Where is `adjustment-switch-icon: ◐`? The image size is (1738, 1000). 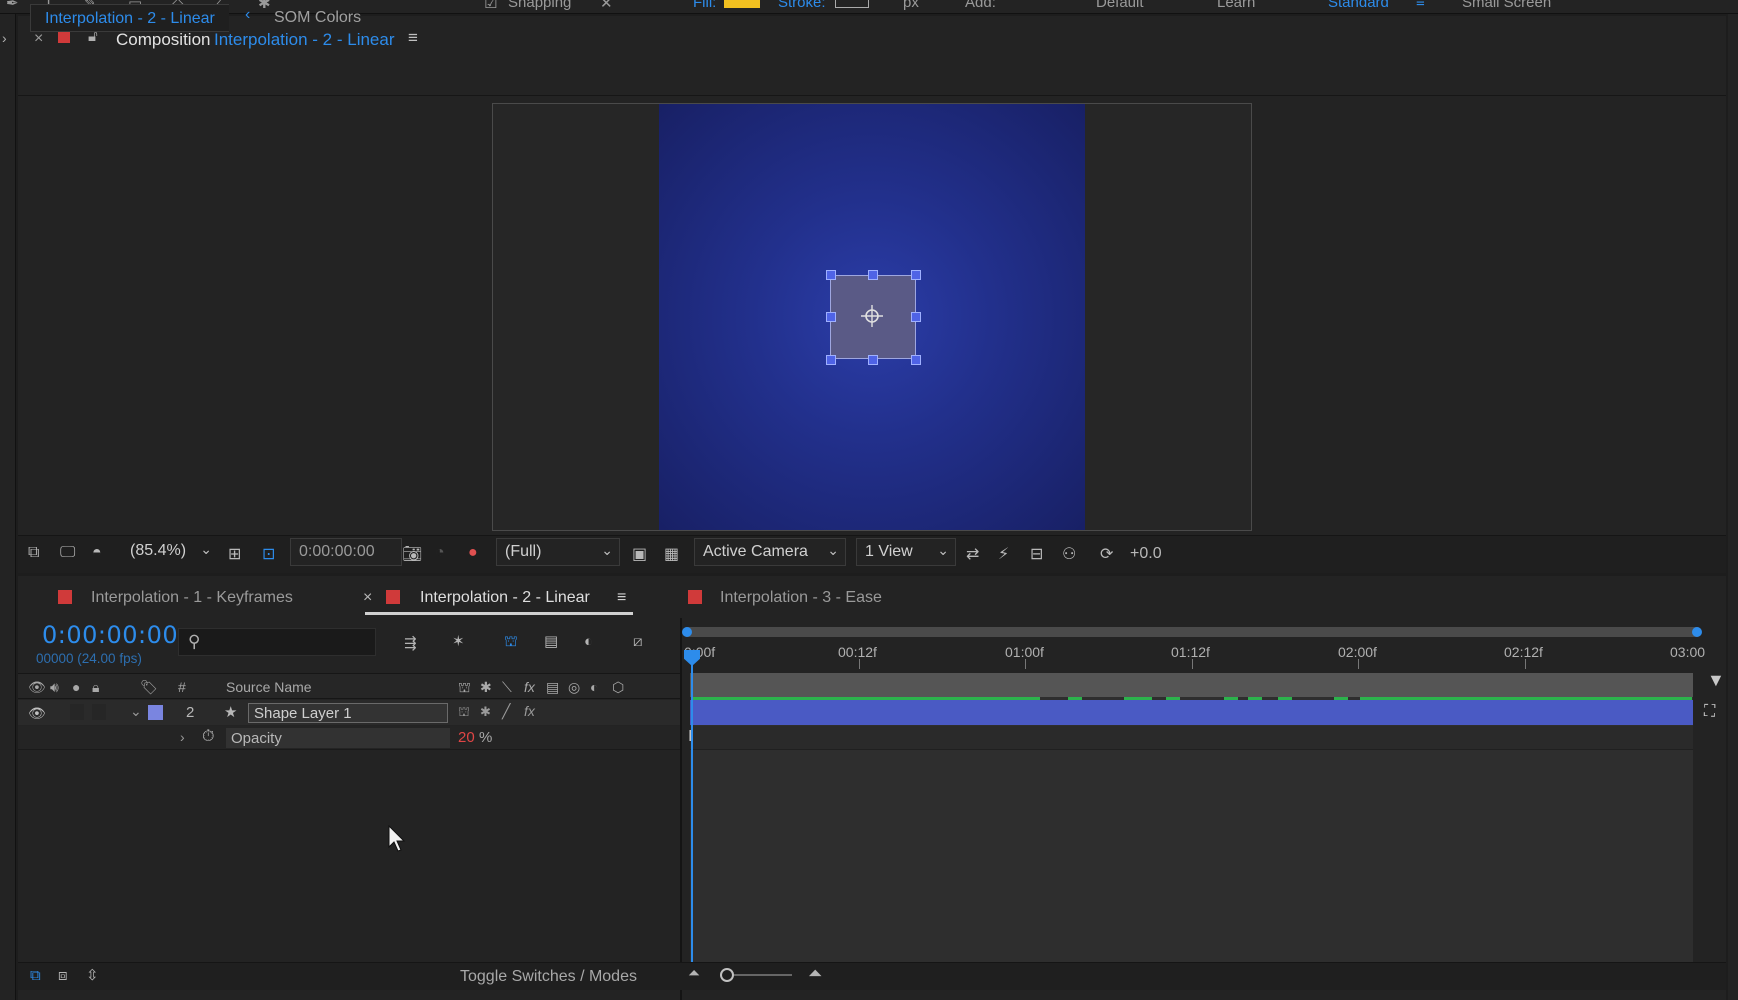 adjustment-switch-icon: ◐ is located at coordinates (594, 687).